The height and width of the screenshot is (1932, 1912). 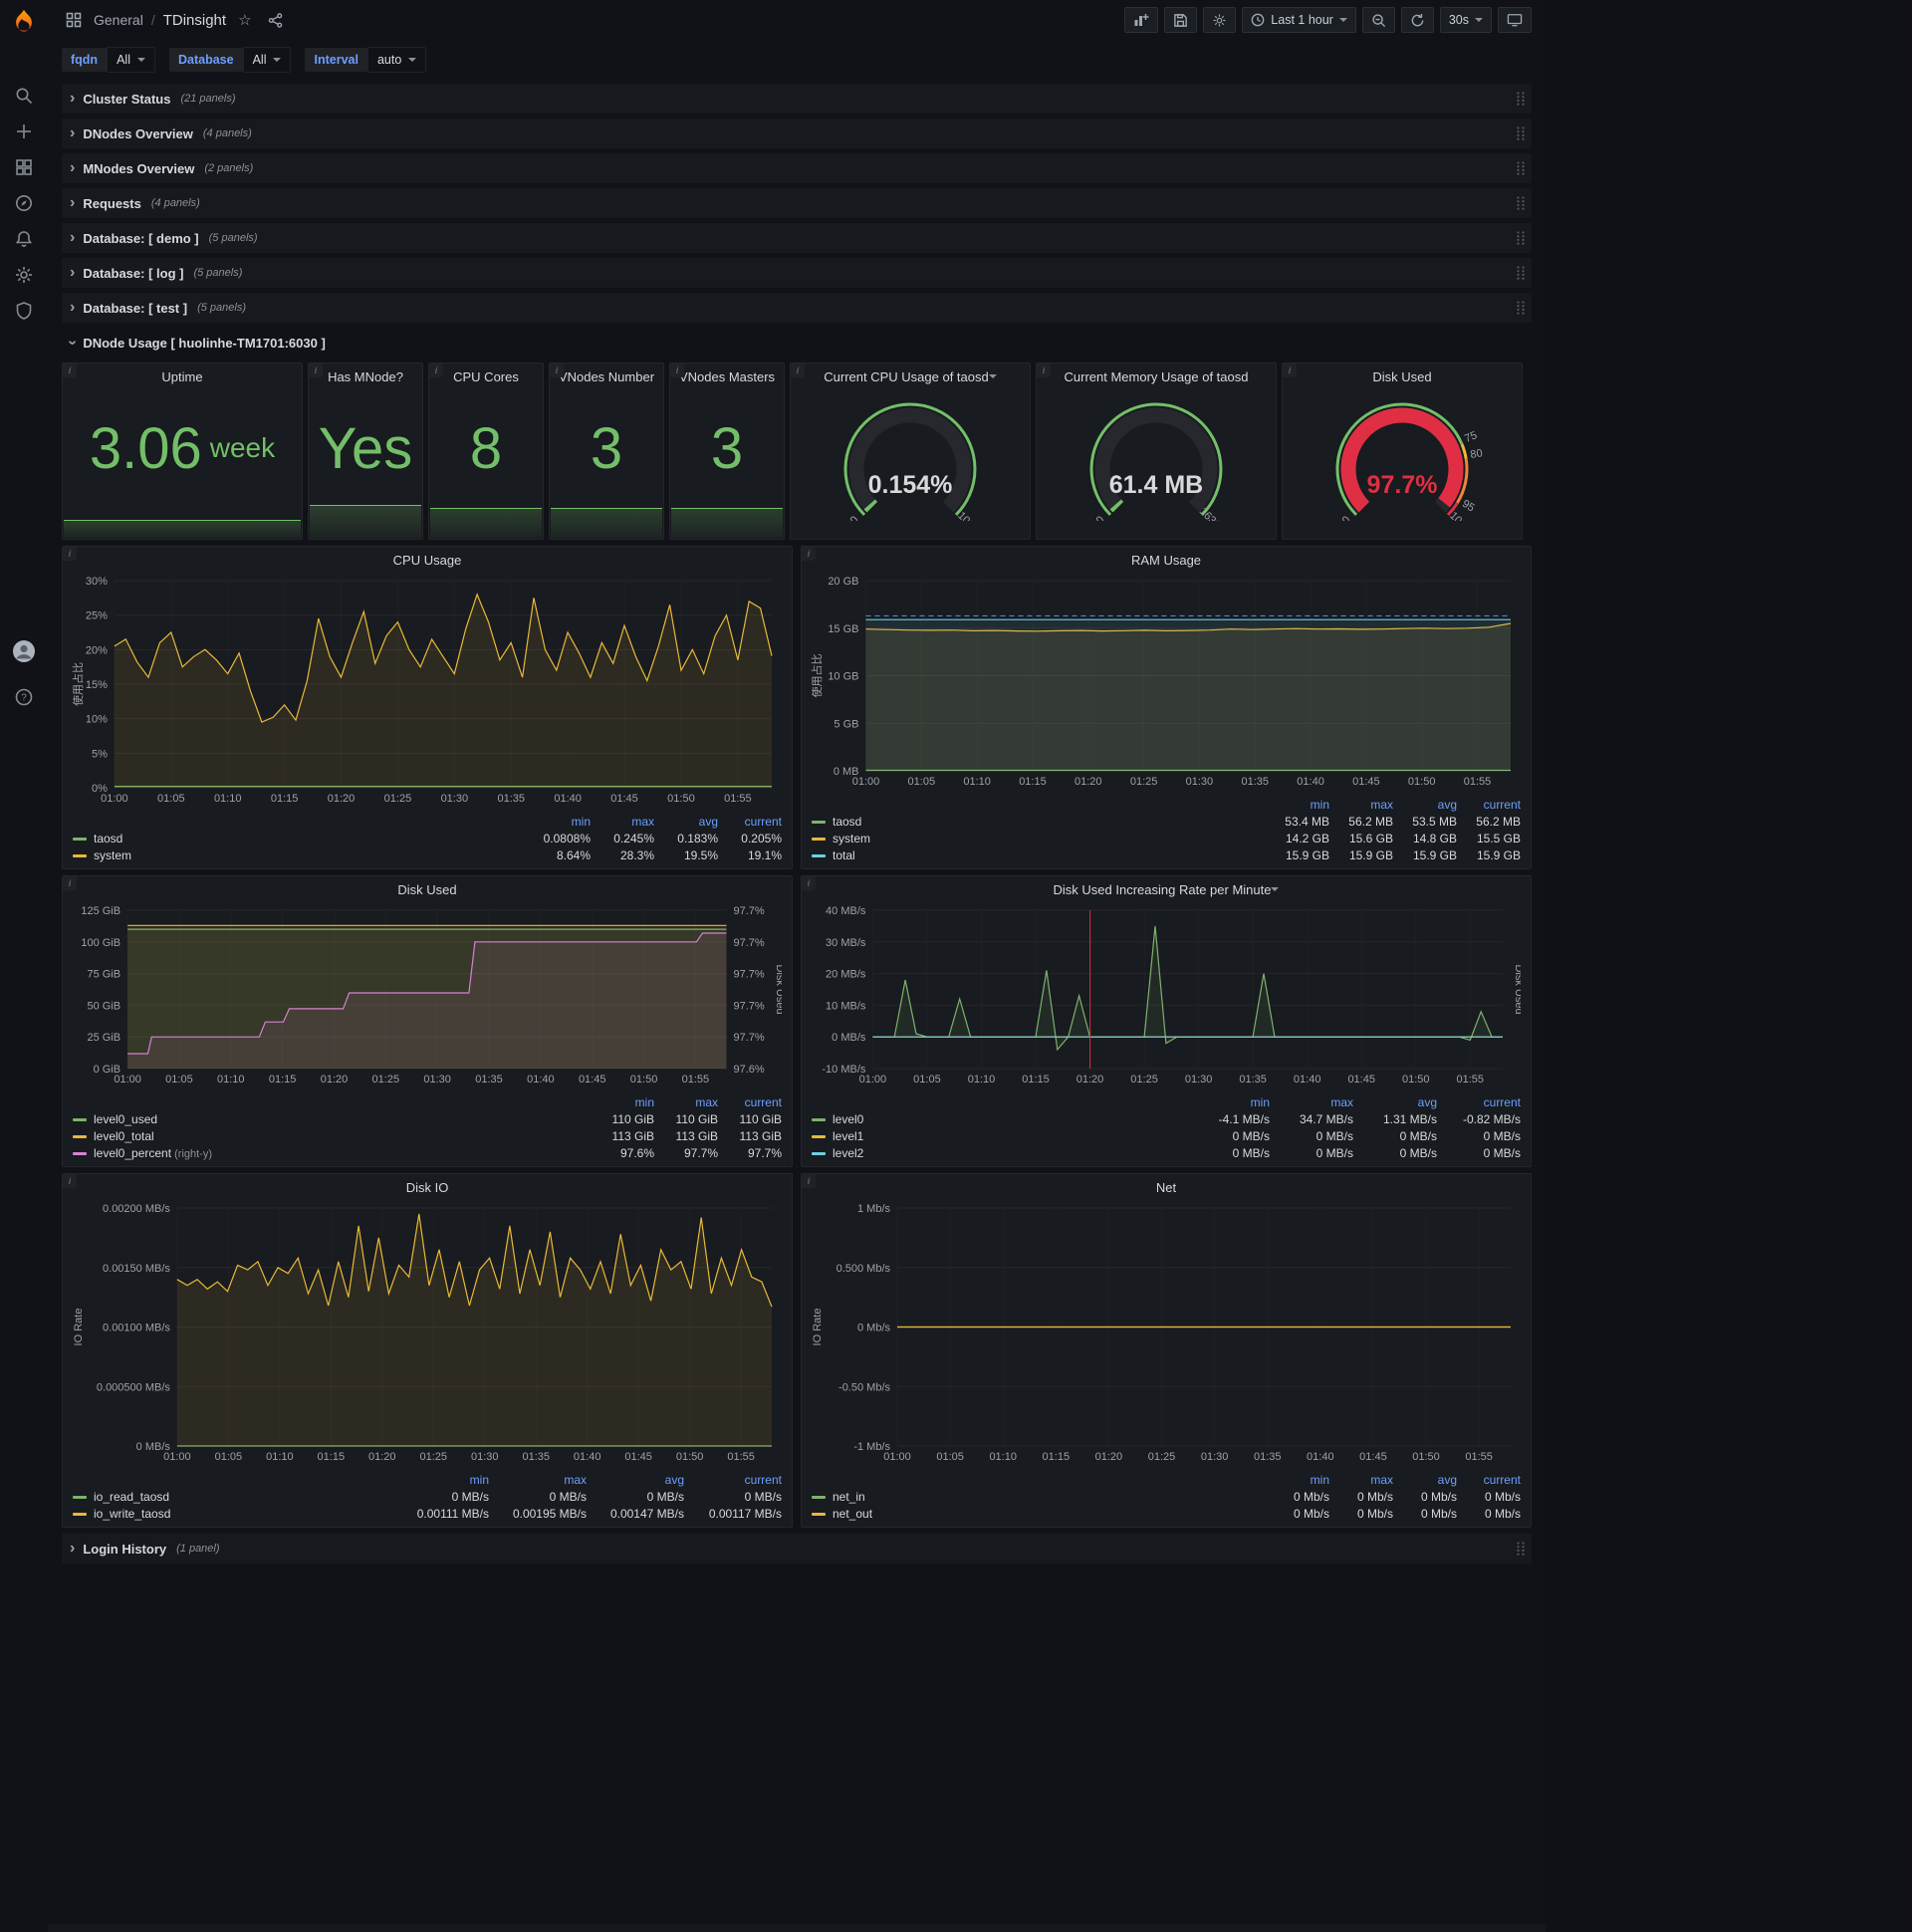 What do you see at coordinates (332, 1153) in the screenshot?
I see `legend-series-level0-percent: level0_percent (right-y)` at bounding box center [332, 1153].